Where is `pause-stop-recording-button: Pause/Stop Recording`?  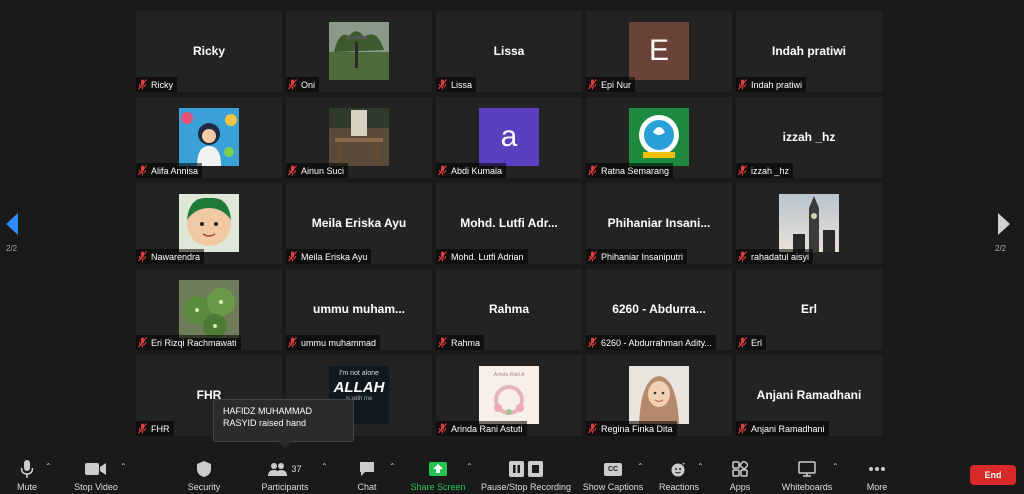
pause-stop-recording-button: Pause/Stop Recording is located at coordinates (526, 472).